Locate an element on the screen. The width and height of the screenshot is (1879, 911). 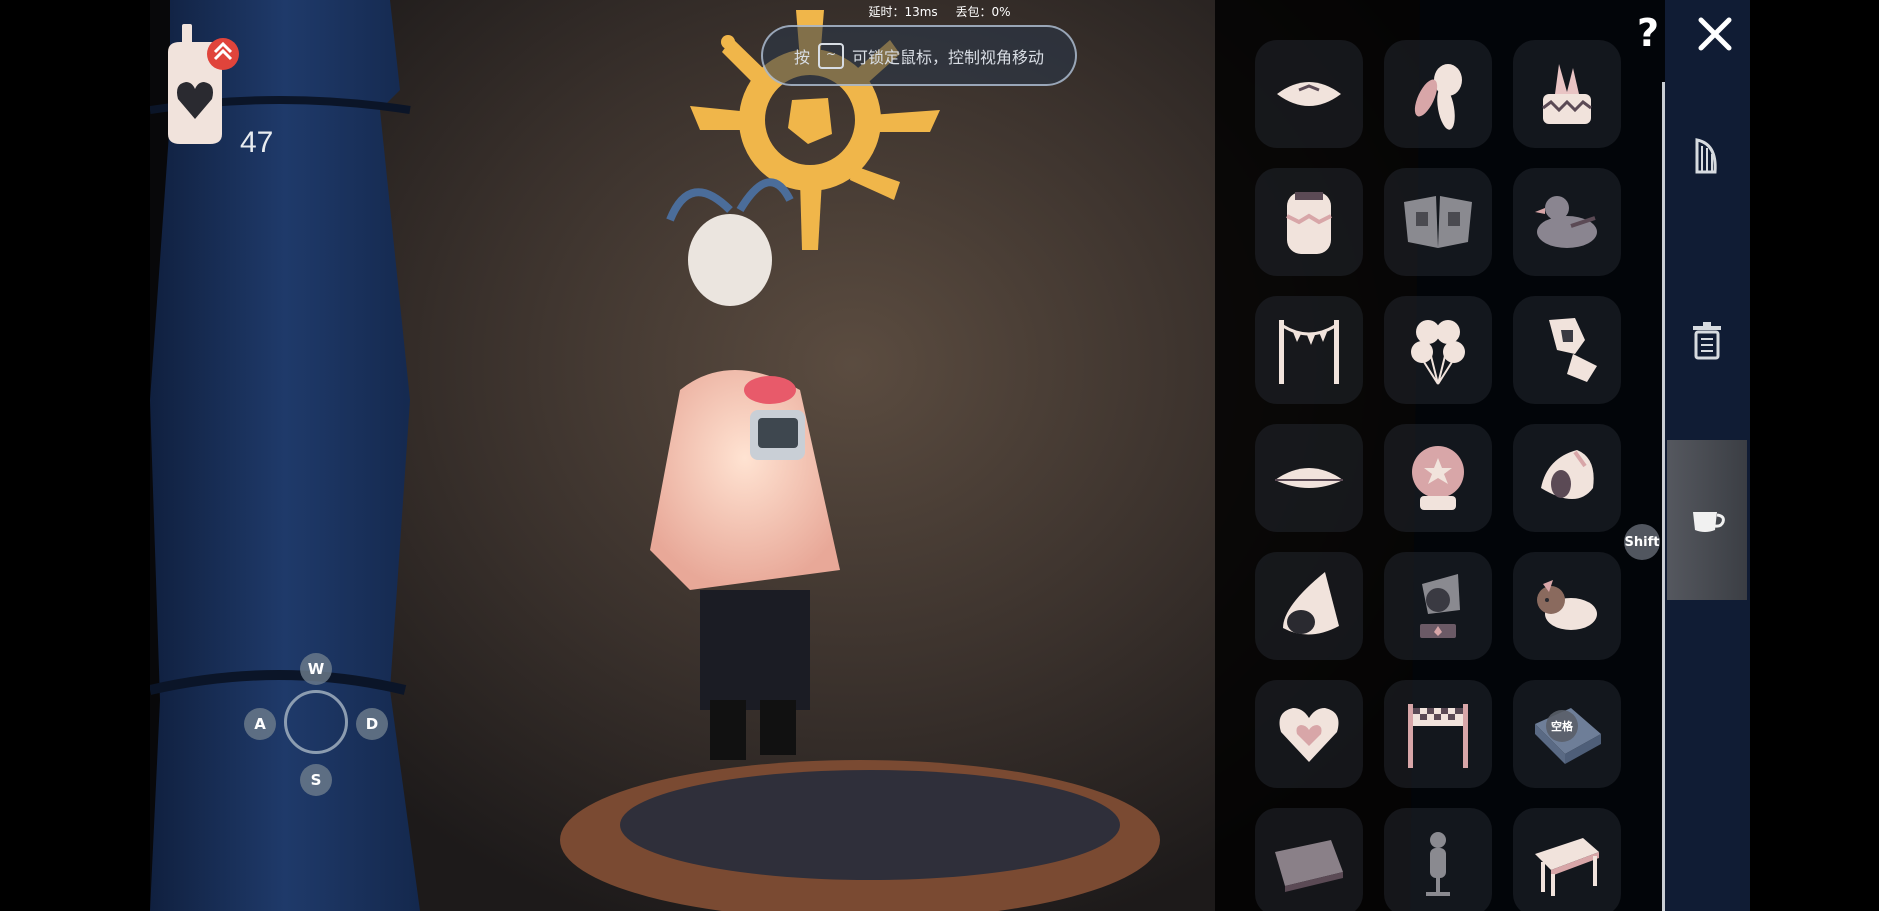
prop-slot-conch is located at coordinates (1567, 478).